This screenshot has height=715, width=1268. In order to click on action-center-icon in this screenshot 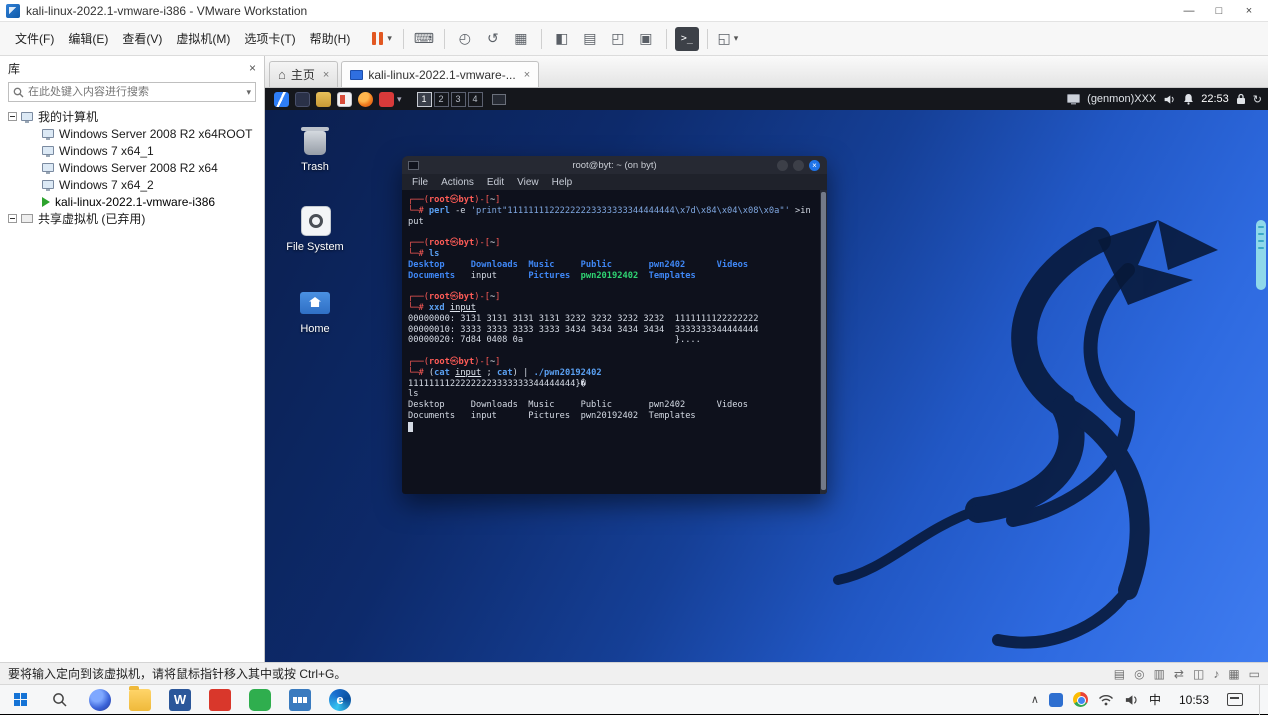, I will do `click(1235, 699)`.